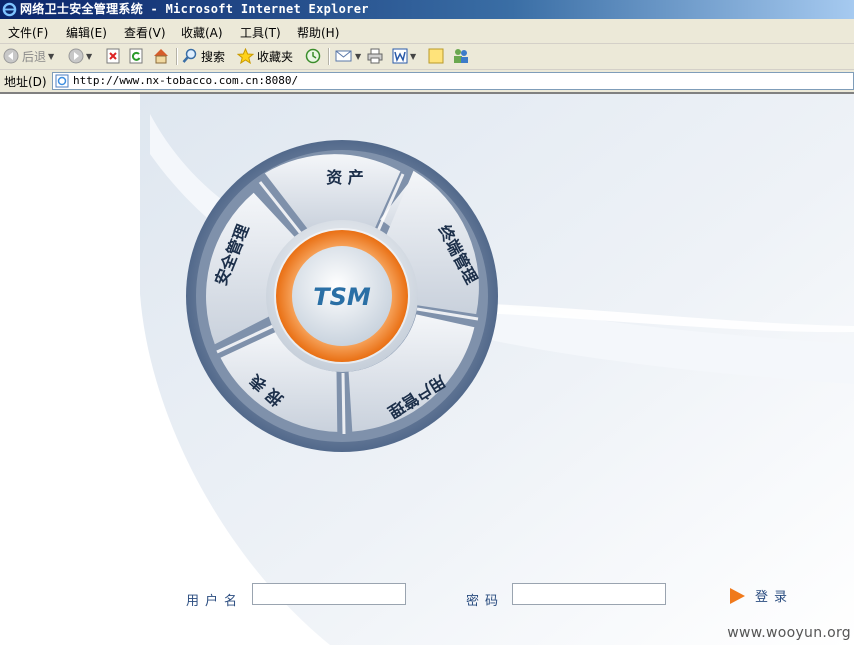 This screenshot has width=854, height=645. Describe the element at coordinates (275, 56) in the screenshot. I see `favorites-label: 收藏夹` at that location.